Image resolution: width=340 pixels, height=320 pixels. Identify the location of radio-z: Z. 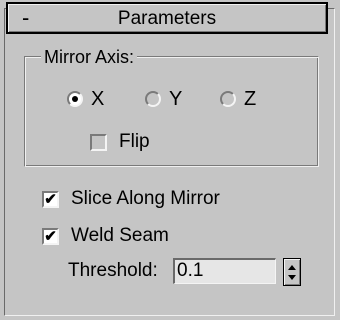
(238, 99).